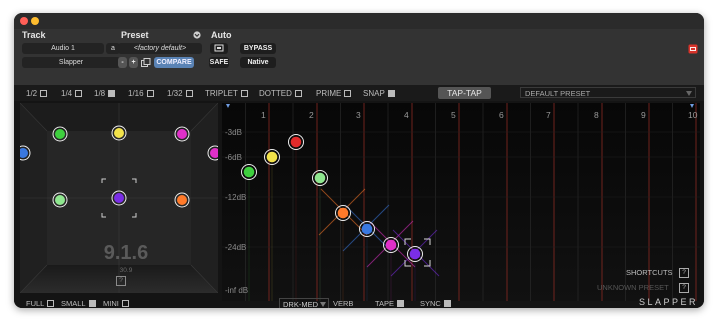 This screenshot has width=719, height=324. Describe the element at coordinates (263, 115) in the screenshot. I see `beat-number: 1` at that location.